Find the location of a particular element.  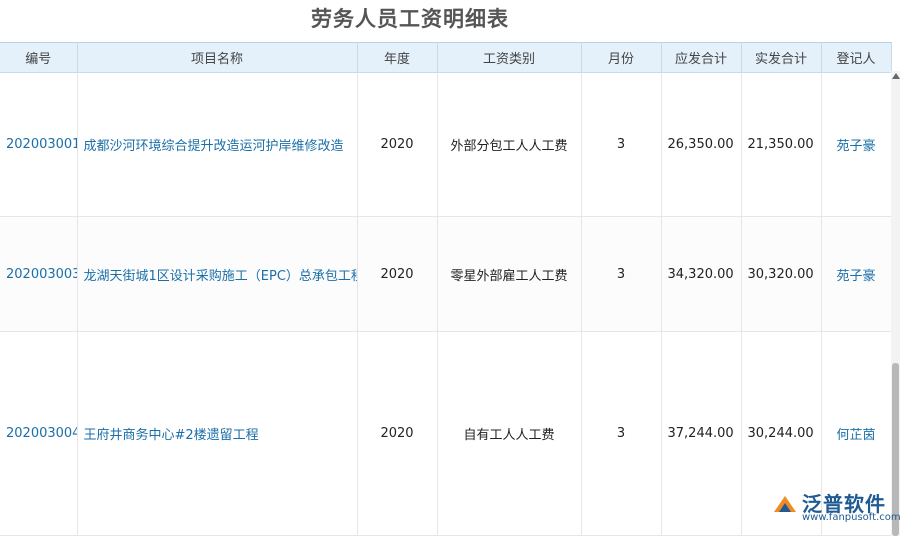

cell-category: 外部分包工人人工费 is located at coordinates (509, 144).